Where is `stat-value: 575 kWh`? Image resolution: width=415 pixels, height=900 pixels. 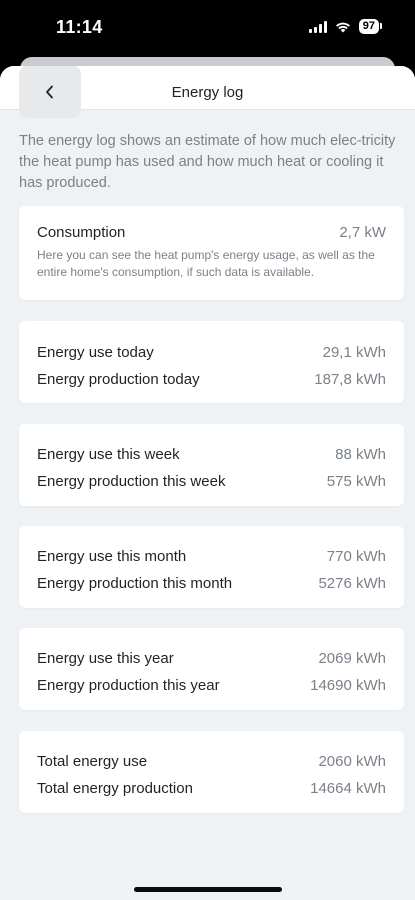 stat-value: 575 kWh is located at coordinates (356, 481).